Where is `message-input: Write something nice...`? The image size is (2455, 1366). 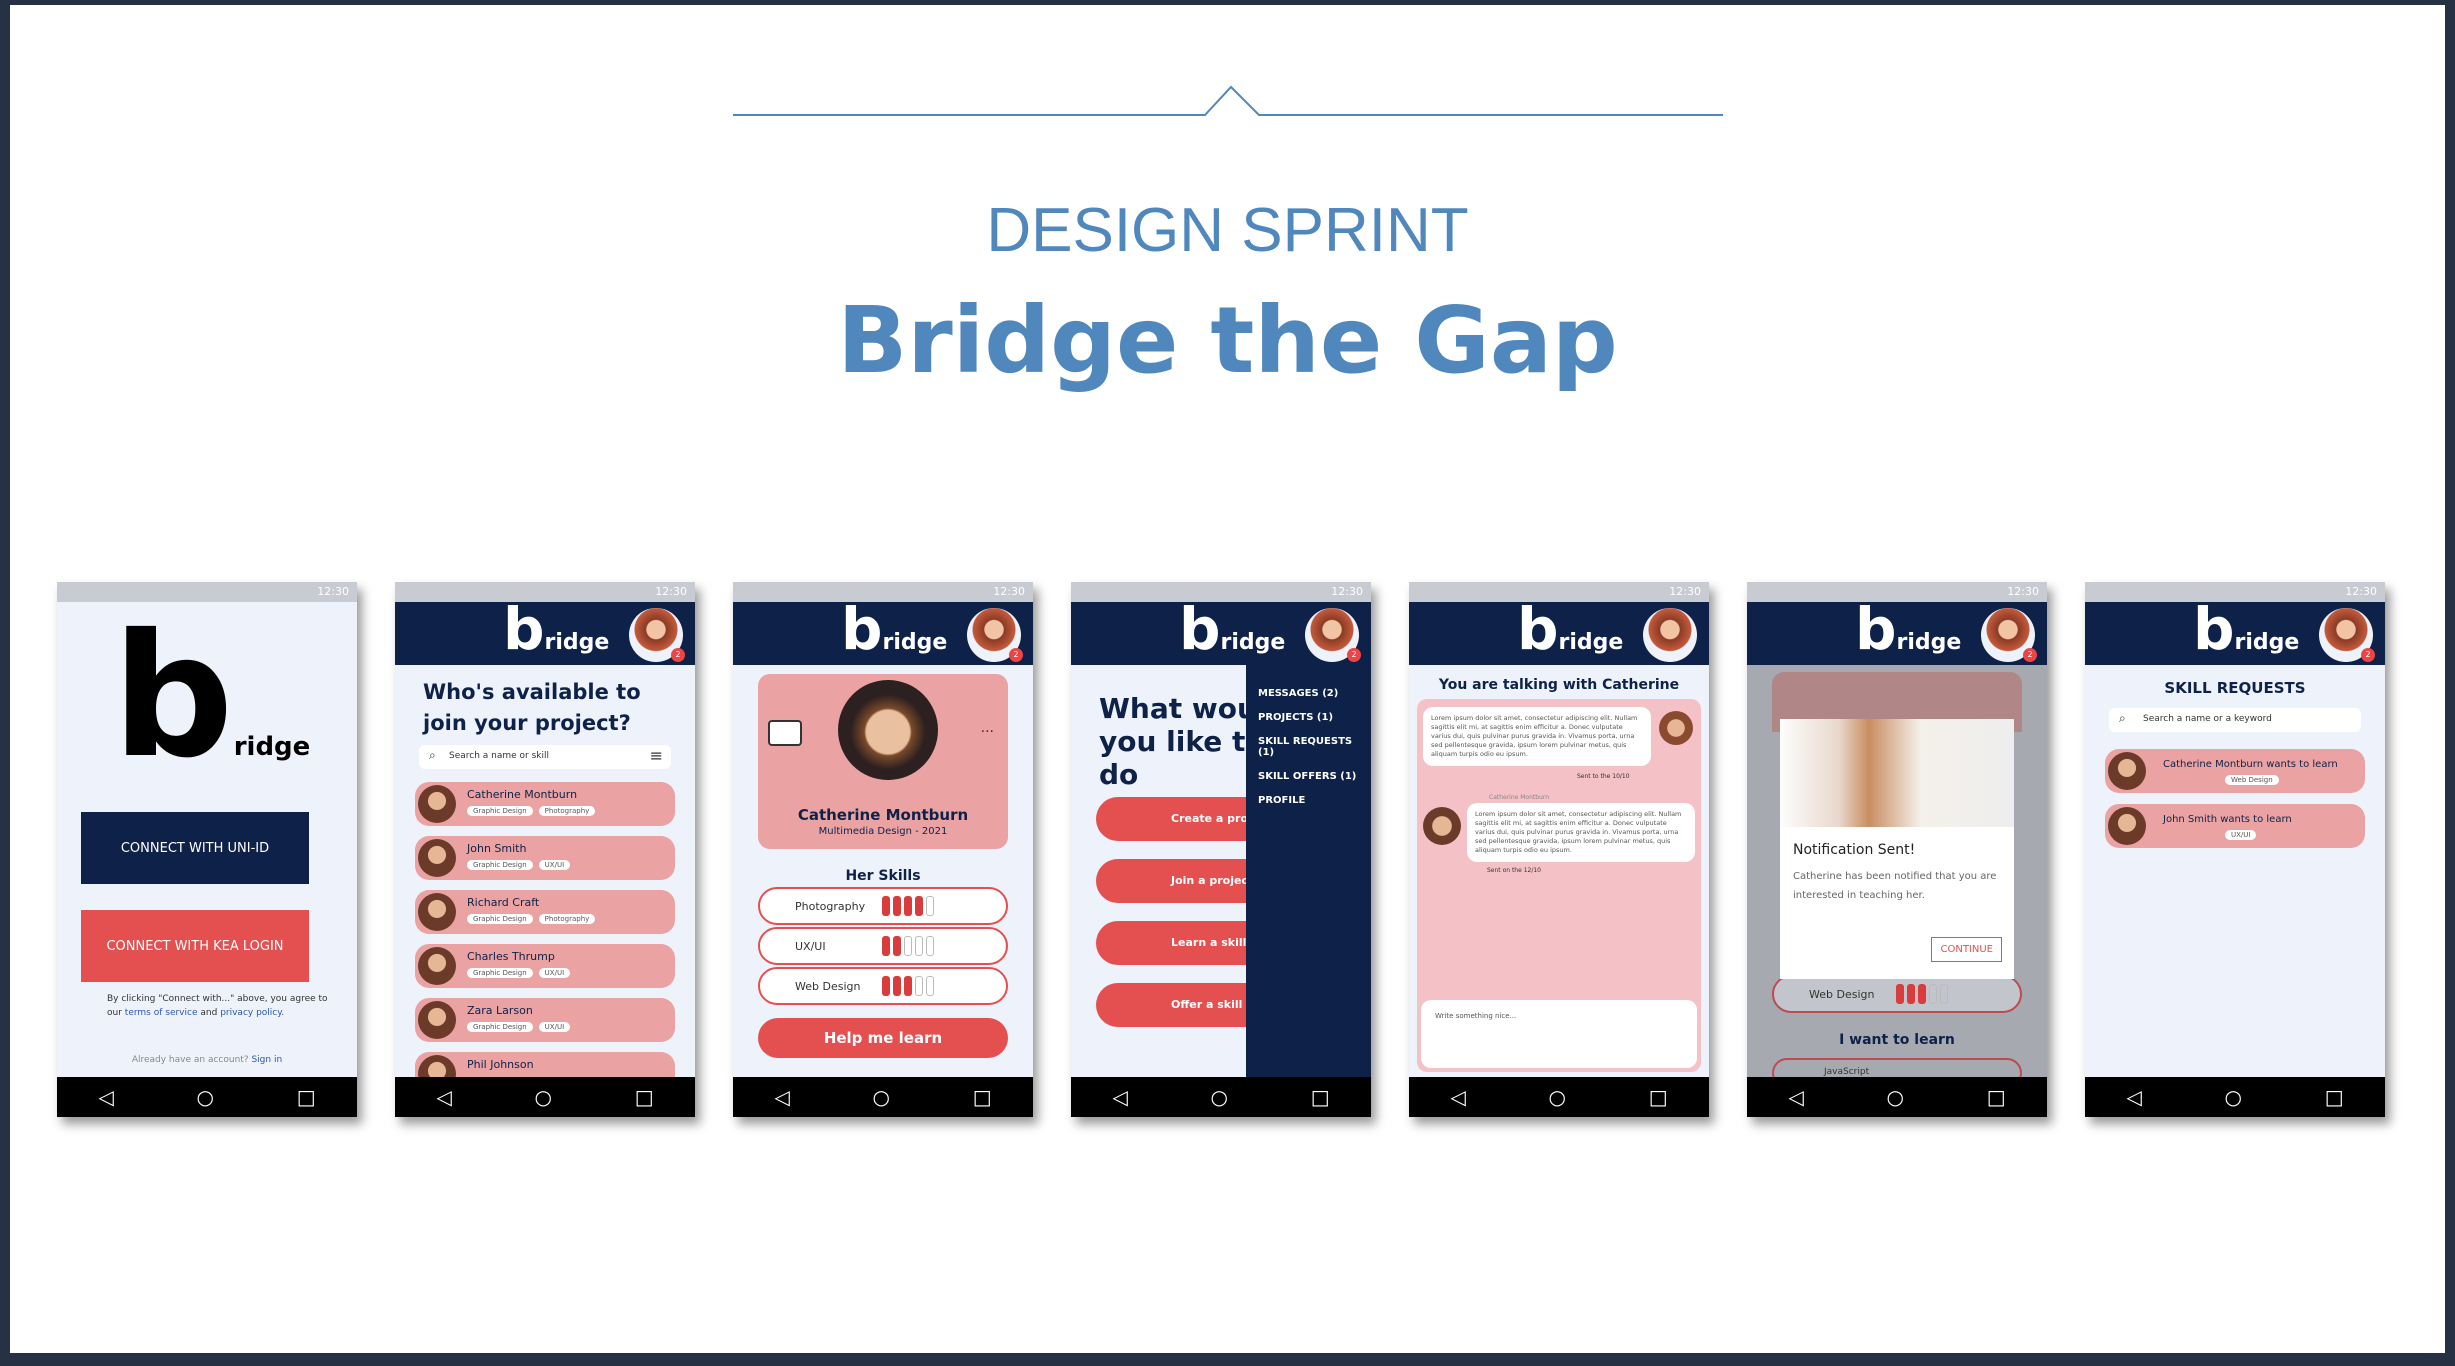
message-input: Write something nice... is located at coordinates (1559, 1034).